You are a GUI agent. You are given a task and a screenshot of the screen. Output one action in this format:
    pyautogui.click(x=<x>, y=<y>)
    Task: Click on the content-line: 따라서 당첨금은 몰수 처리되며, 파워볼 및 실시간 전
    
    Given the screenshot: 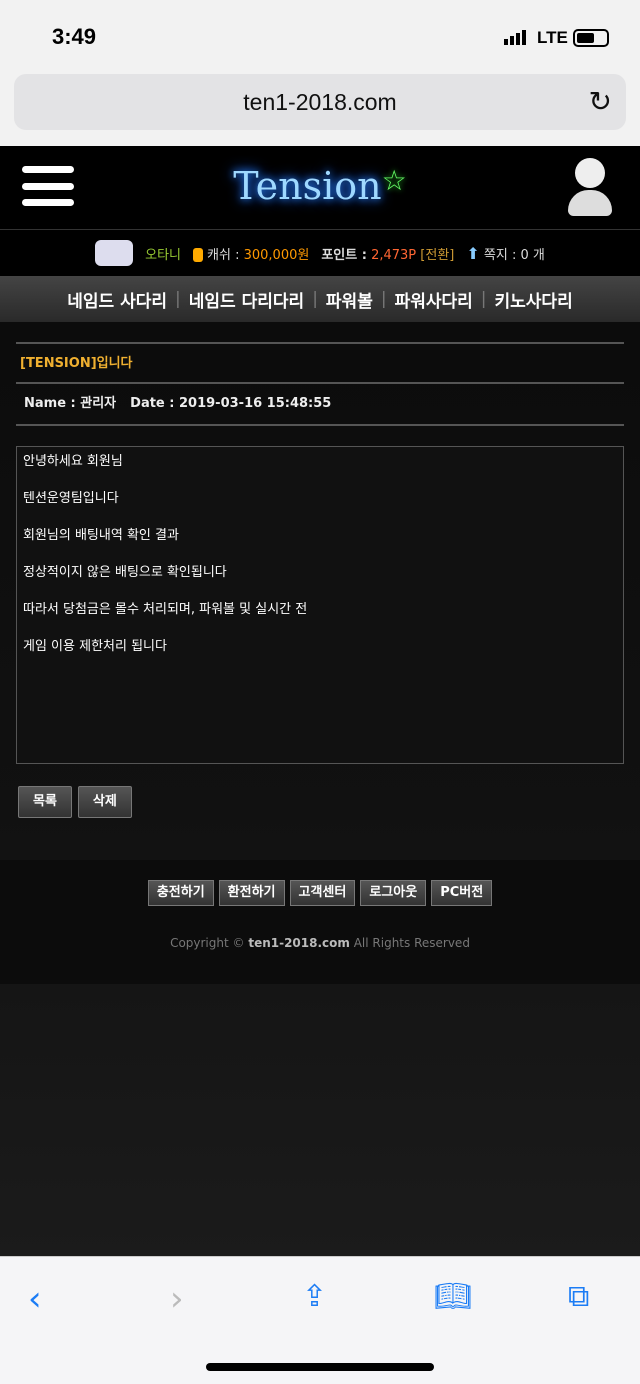 What is the action you would take?
    pyautogui.click(x=165, y=609)
    